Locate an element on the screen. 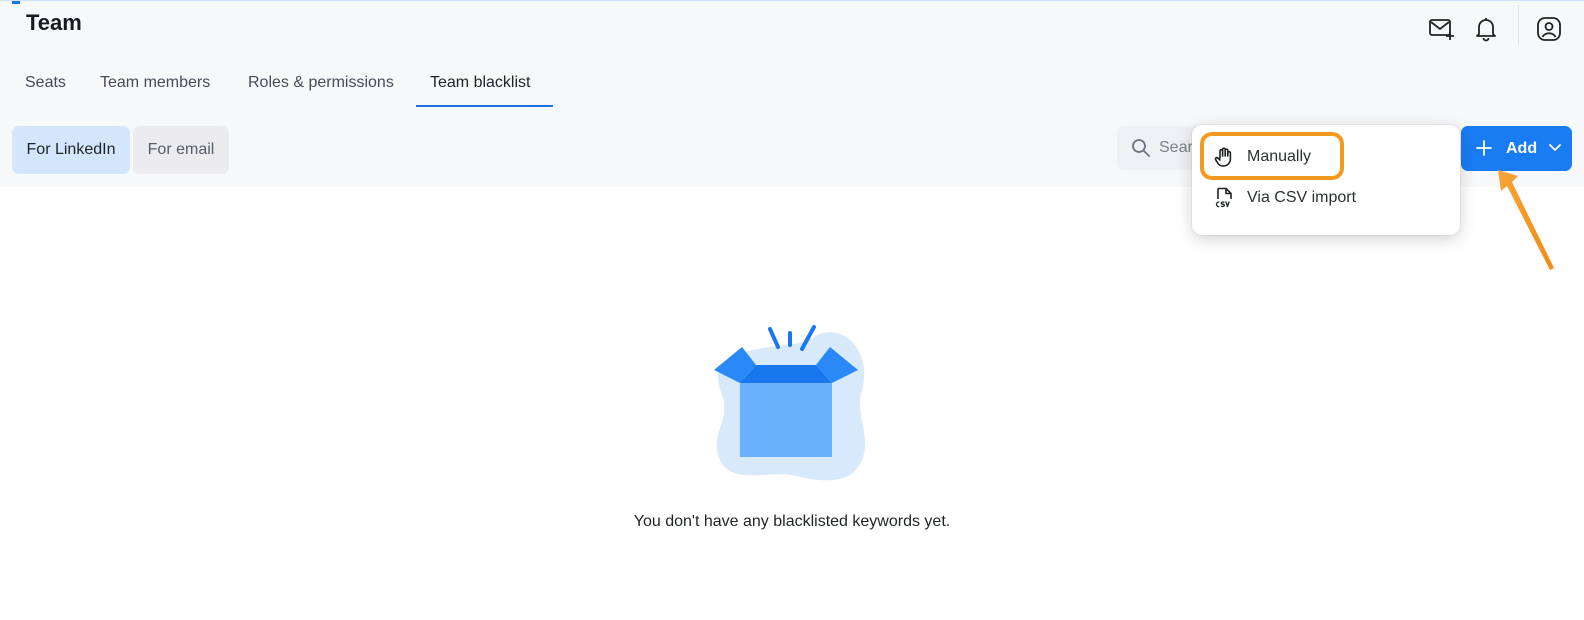  menu-item-manually: Manually is located at coordinates (1326, 157).